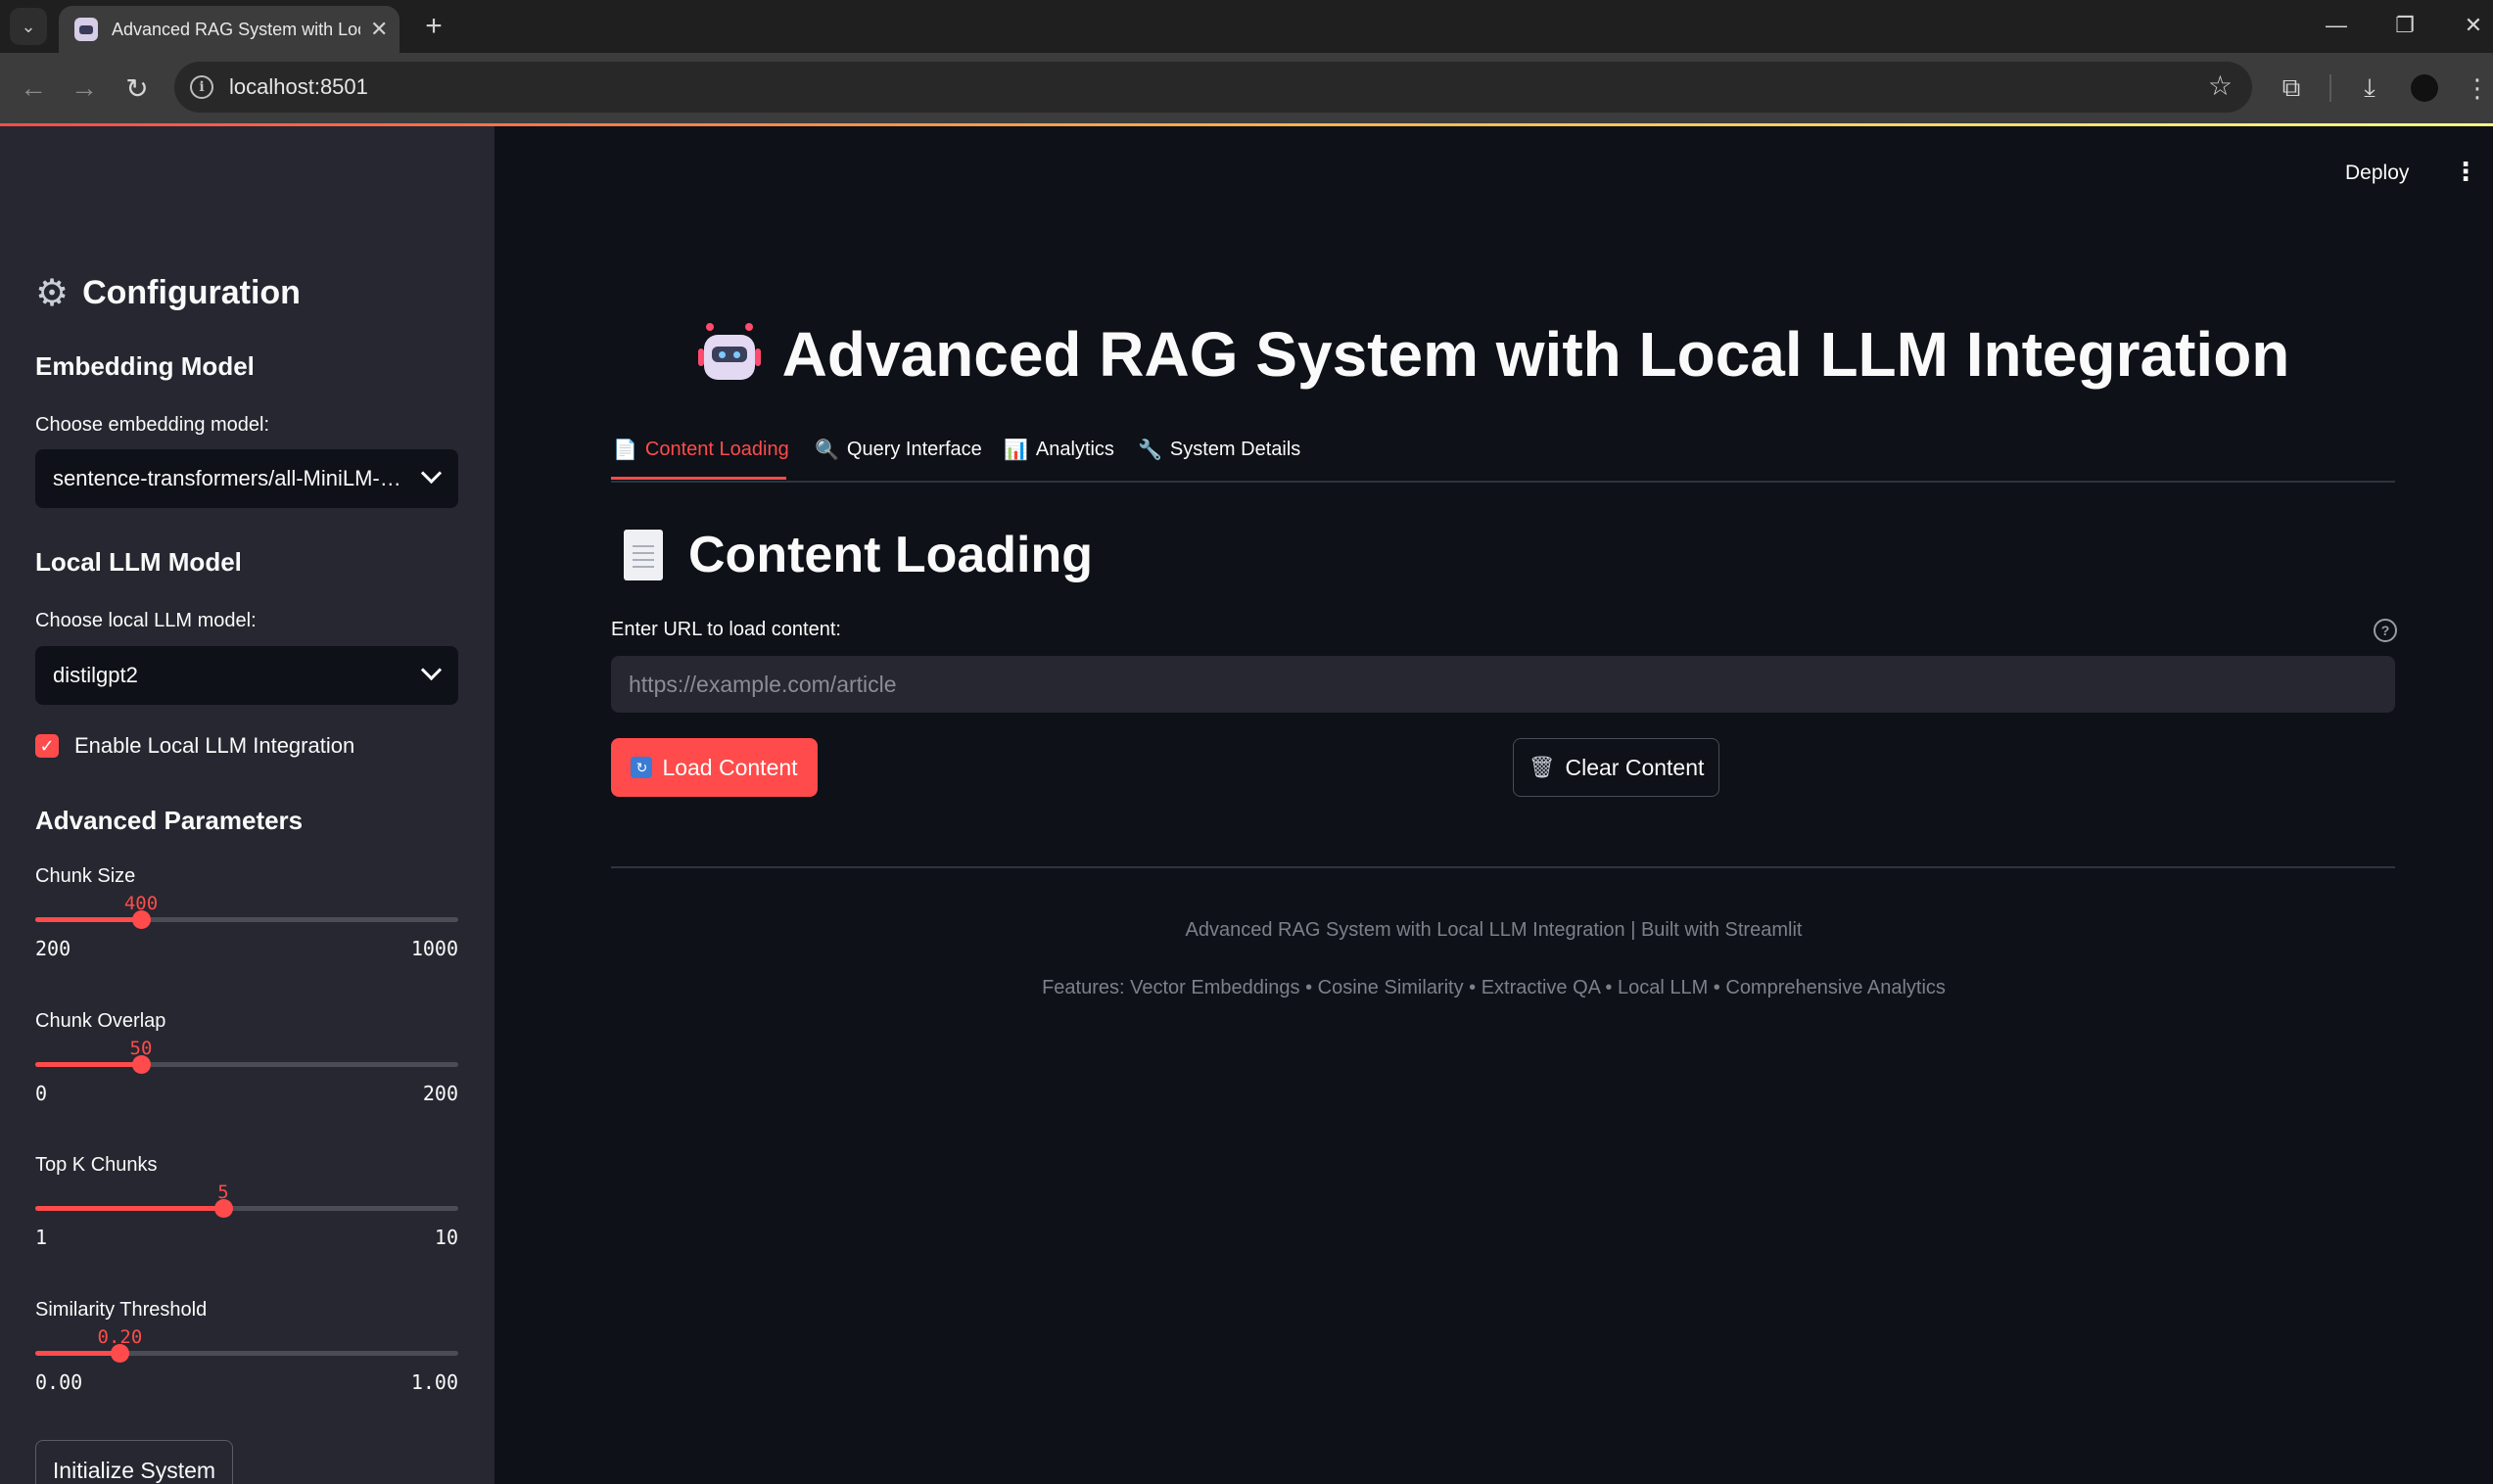 The image size is (2493, 1484). I want to click on url-text: localhost:8501, so click(298, 87).